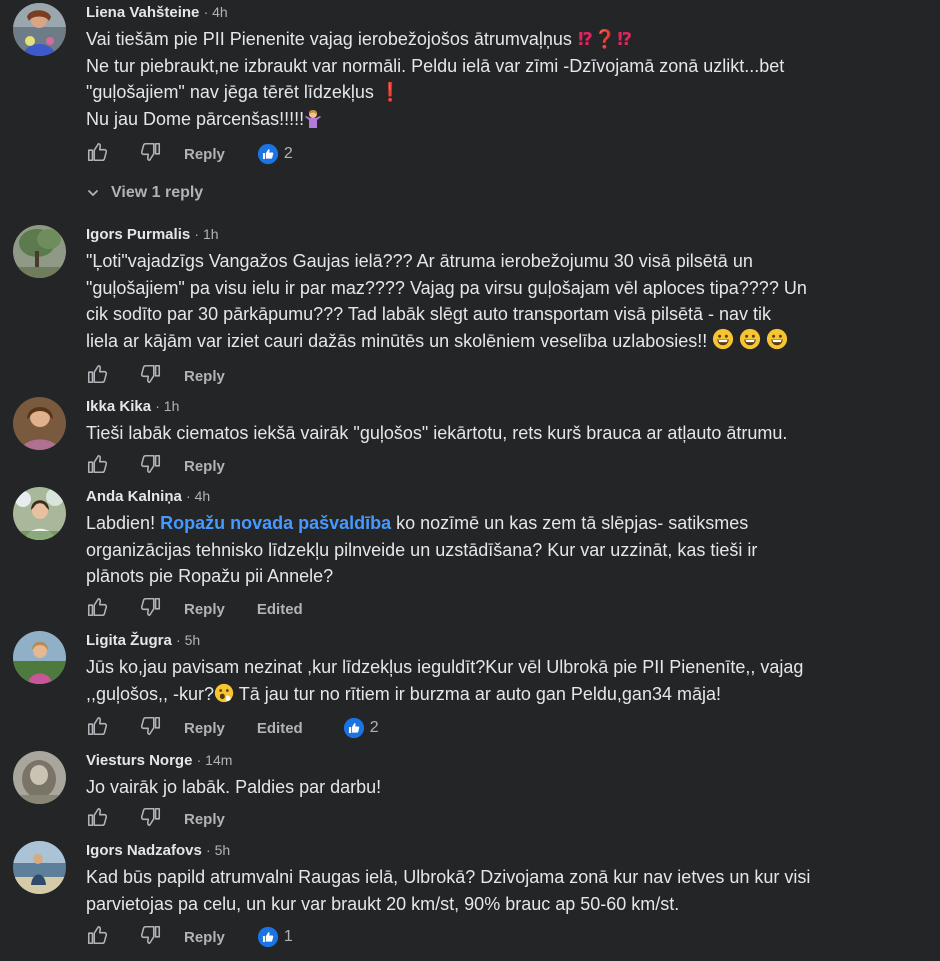 The image size is (940, 961). I want to click on reaction-summary: 1, so click(275, 937).